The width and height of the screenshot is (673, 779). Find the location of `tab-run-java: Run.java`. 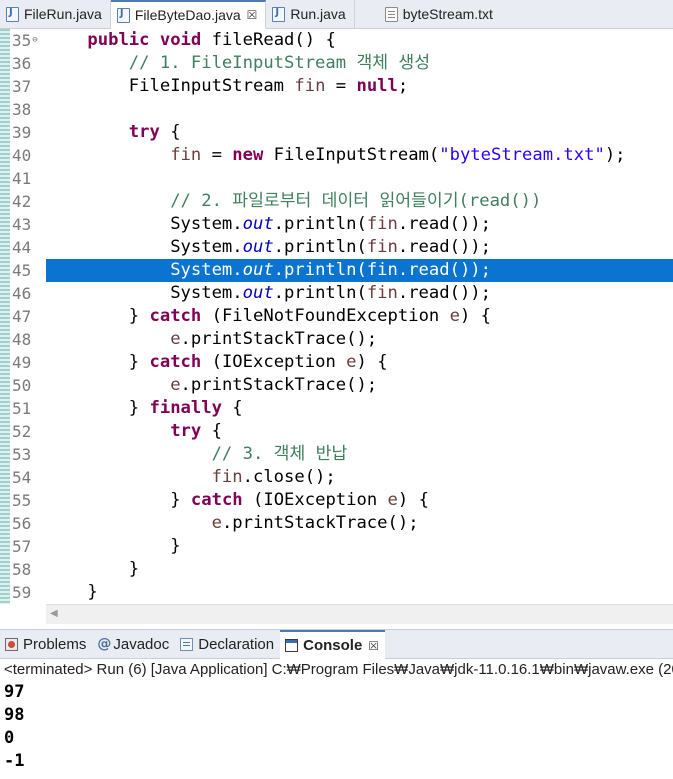

tab-run-java: Run.java is located at coordinates (310, 14).